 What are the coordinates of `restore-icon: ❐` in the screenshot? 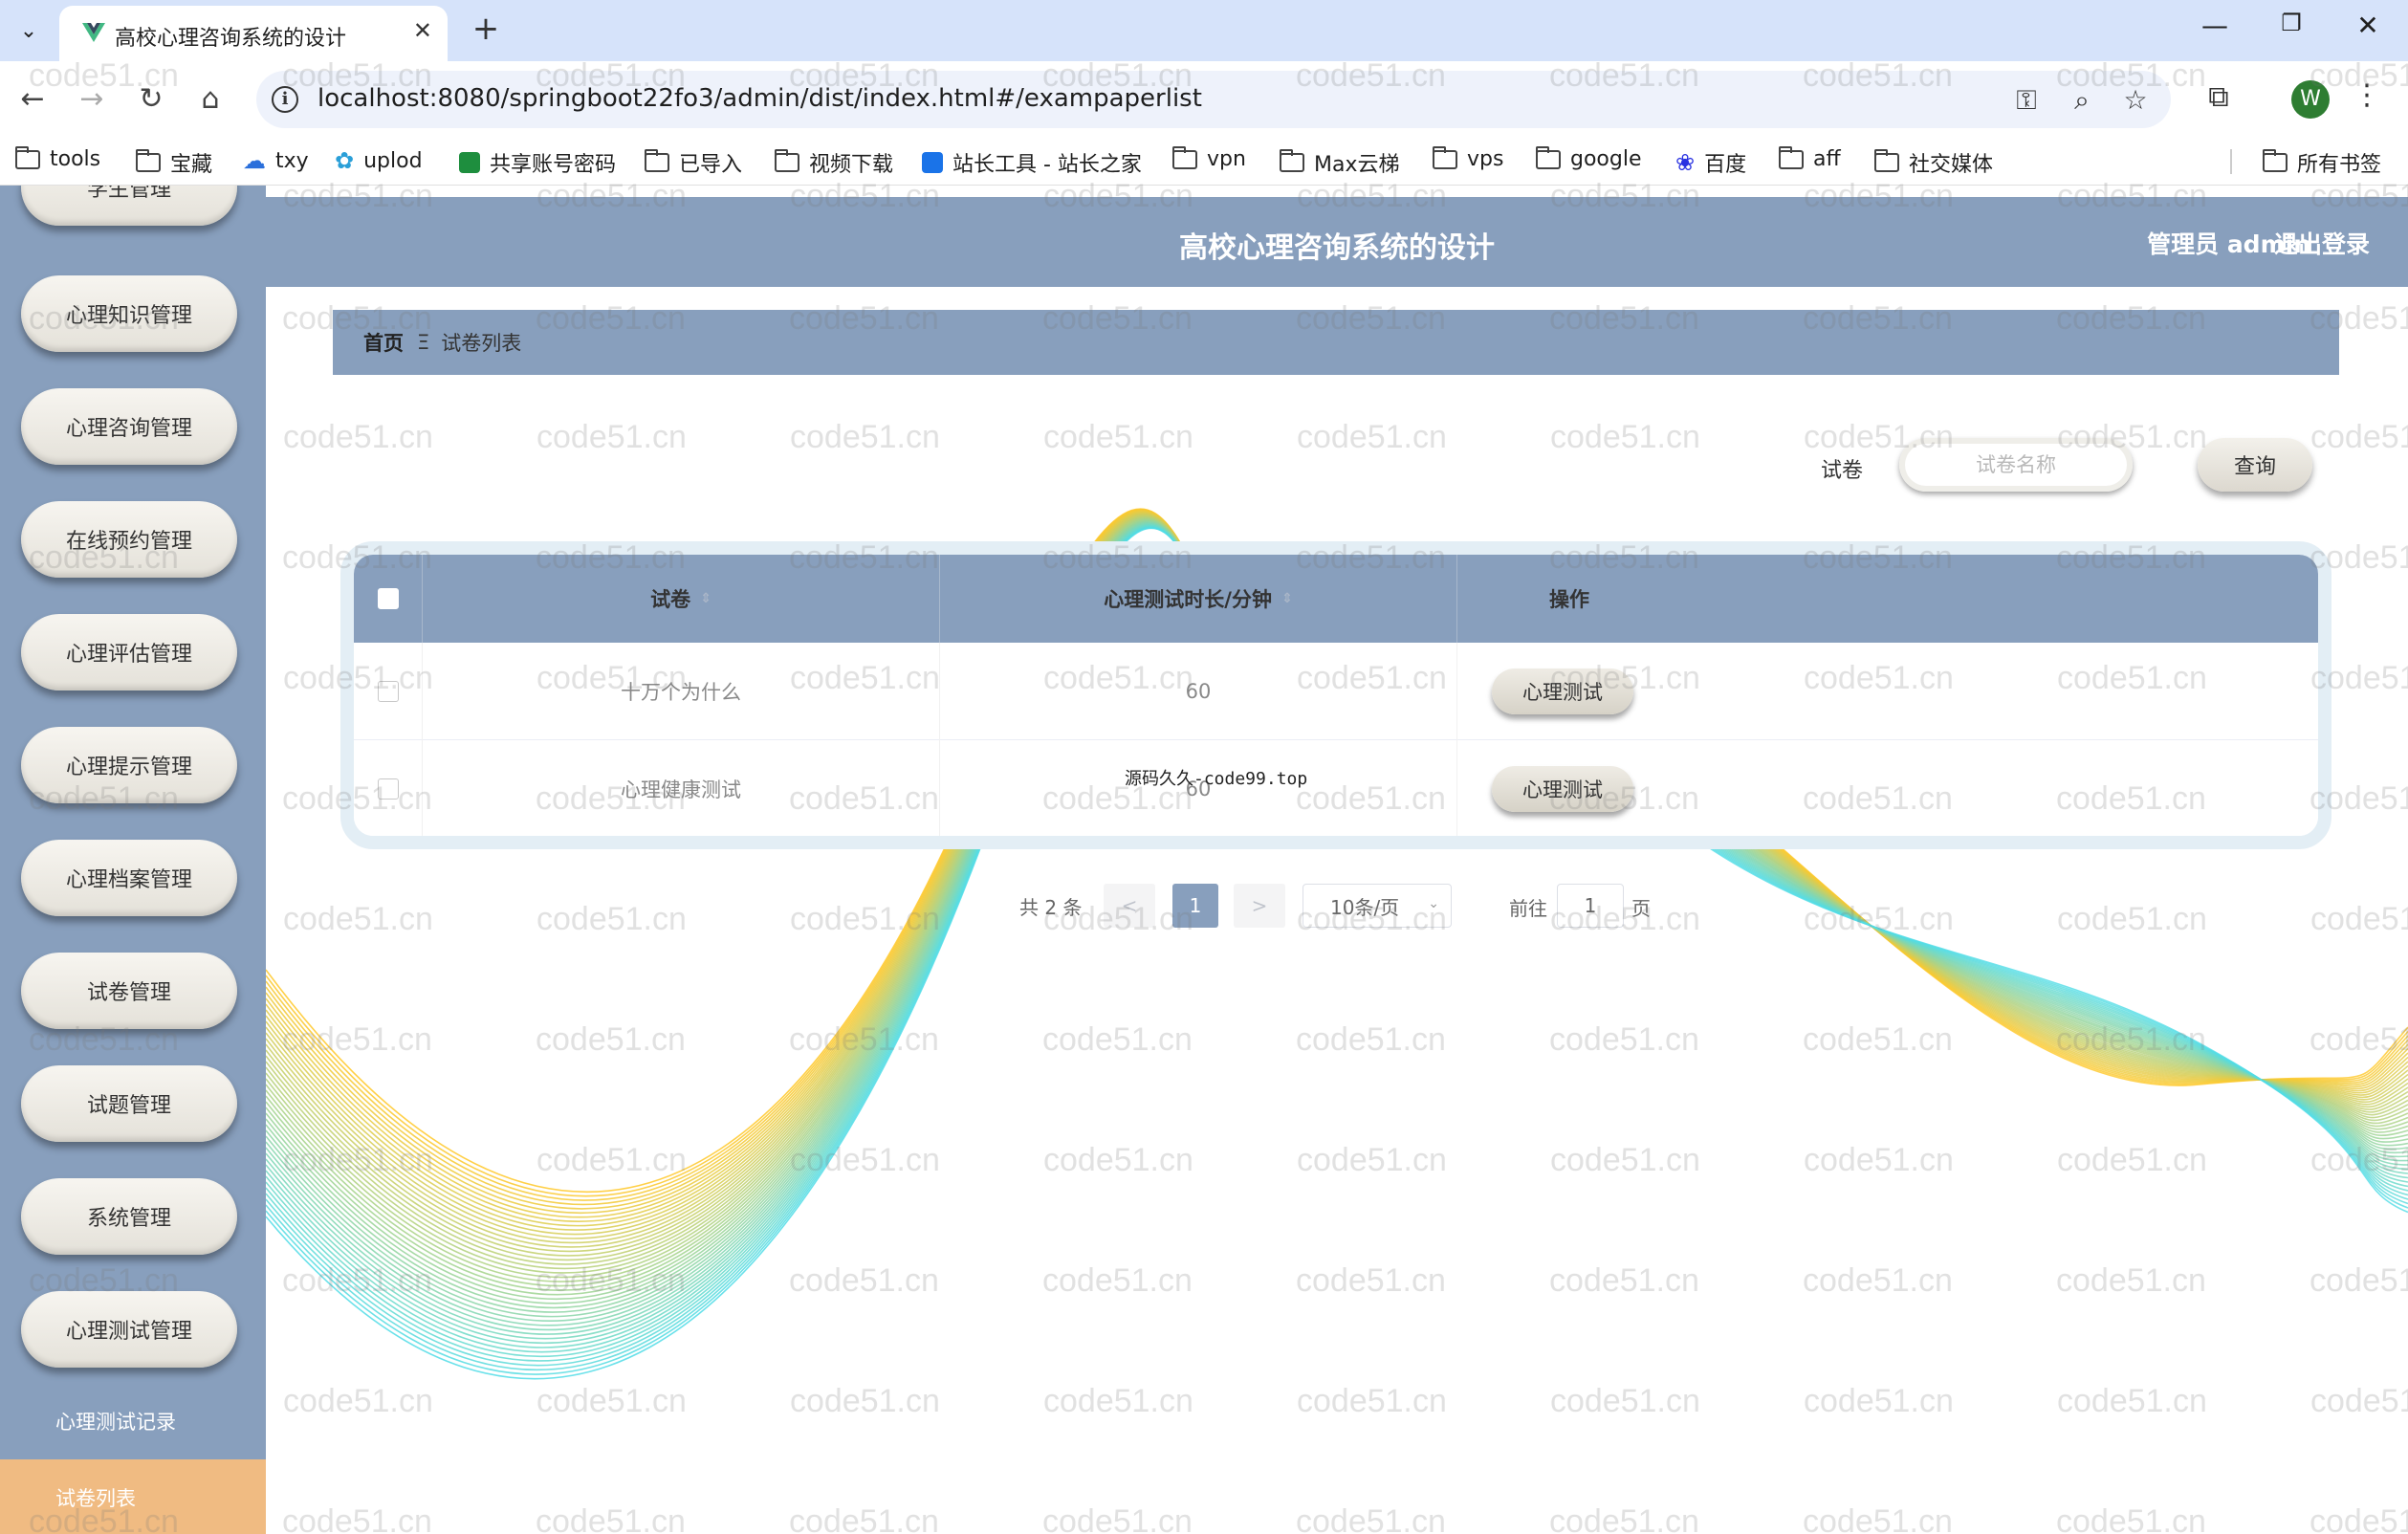 It's located at (2291, 23).